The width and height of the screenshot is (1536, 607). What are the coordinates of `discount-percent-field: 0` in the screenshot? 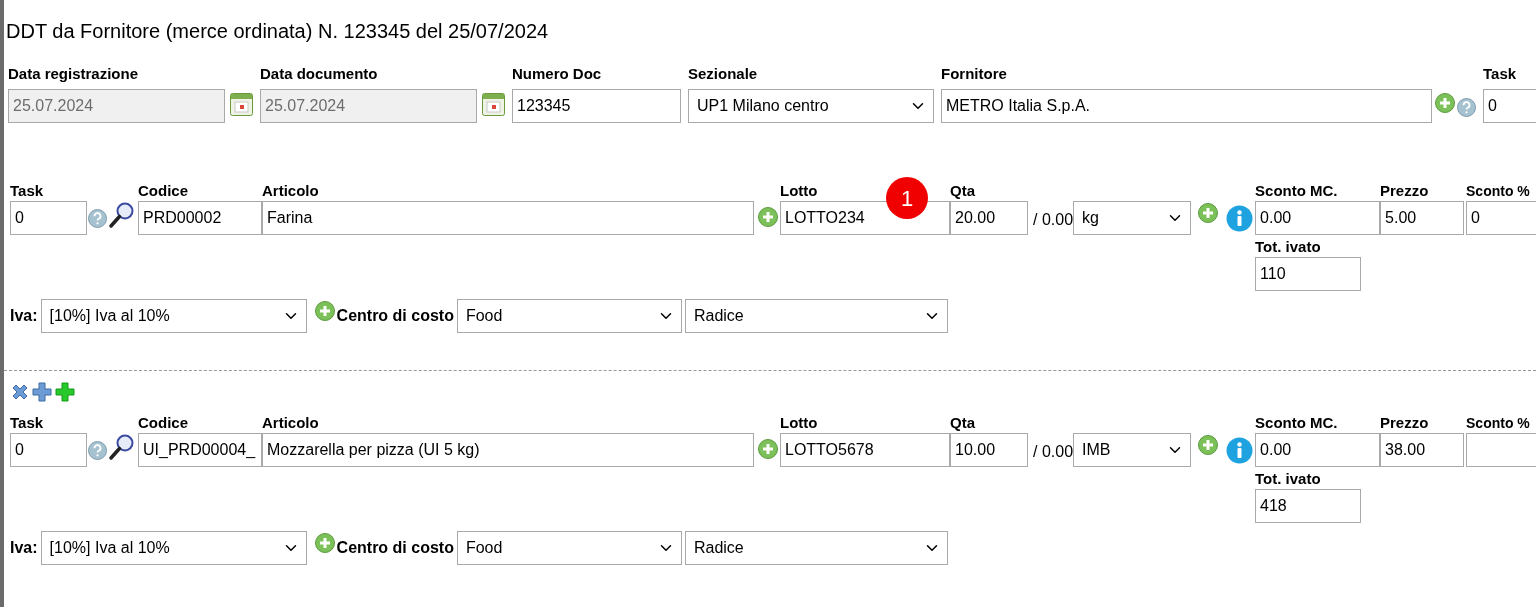 It's located at (1501, 218).